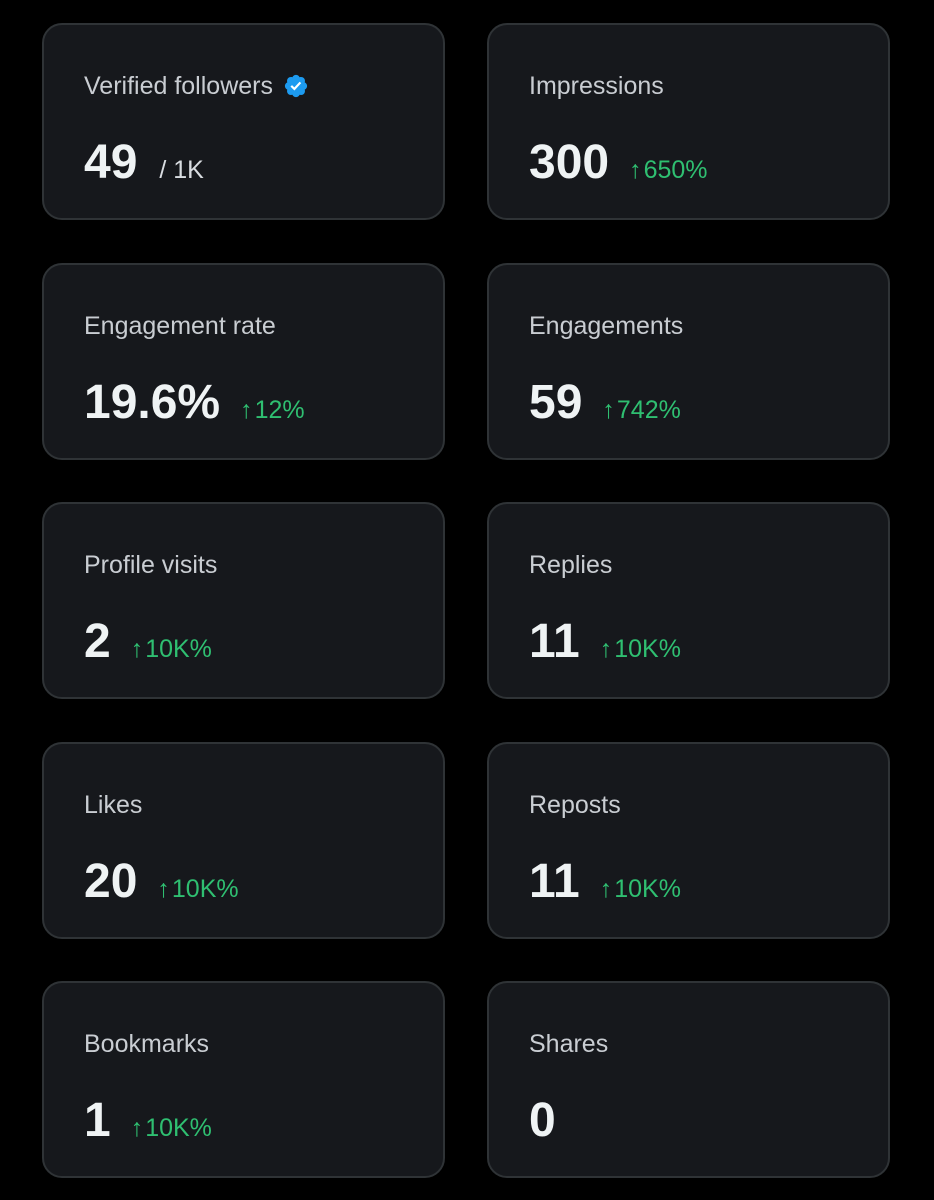  I want to click on card-bookmarks: Bookmarks 1 ↑ 10K%, so click(243, 1079).